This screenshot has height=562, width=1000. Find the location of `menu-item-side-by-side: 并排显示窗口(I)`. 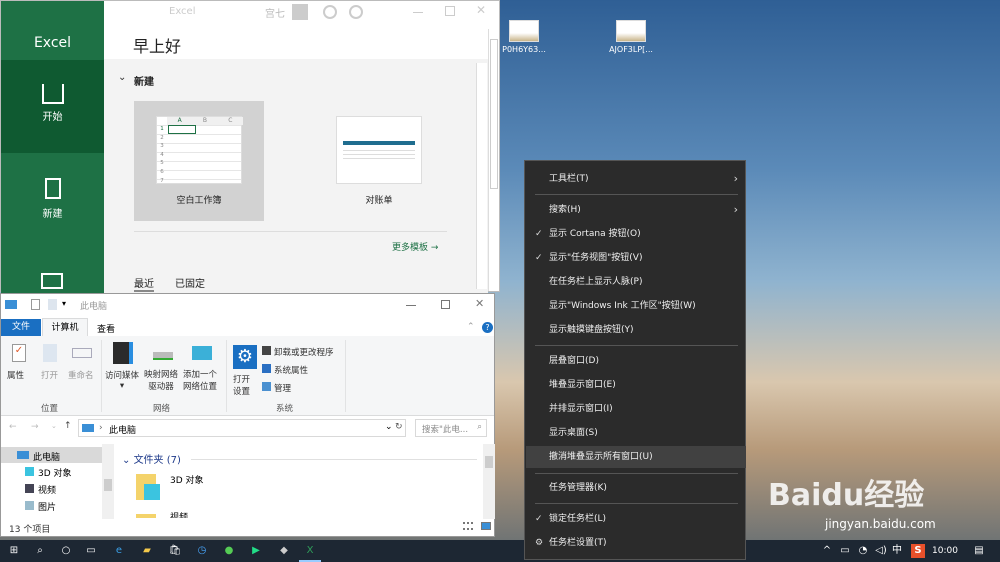

menu-item-side-by-side: 并排显示窗口(I) is located at coordinates (636, 409).